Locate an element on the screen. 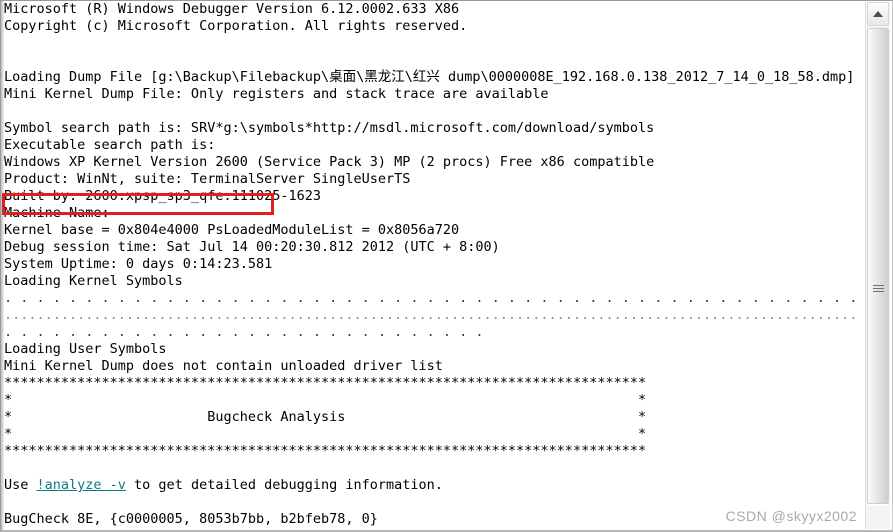 The height and width of the screenshot is (532, 893). scrollbar-track is located at coordinates (878, 267).